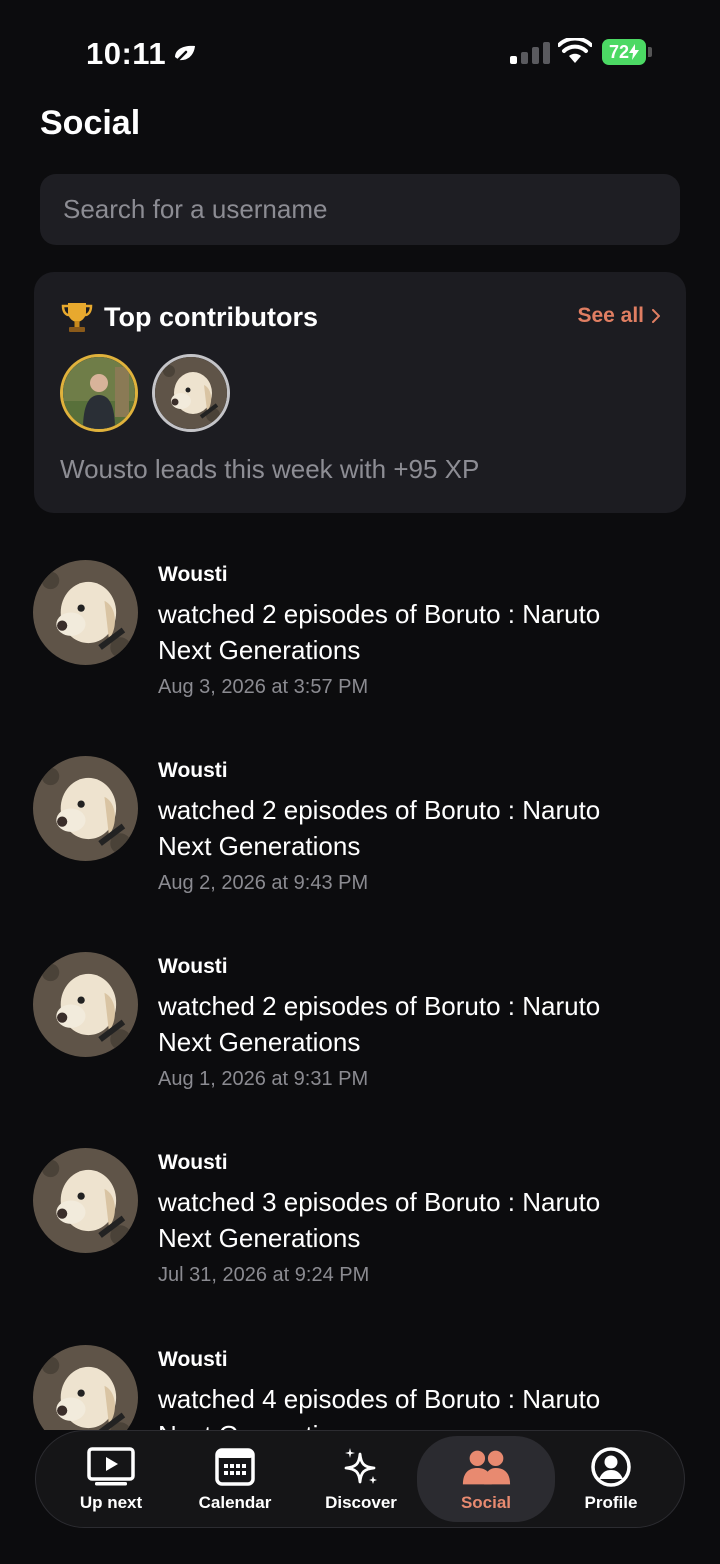 Image resolution: width=720 pixels, height=1564 pixels. What do you see at coordinates (235, 1467) in the screenshot?
I see `calendar-icon` at bounding box center [235, 1467].